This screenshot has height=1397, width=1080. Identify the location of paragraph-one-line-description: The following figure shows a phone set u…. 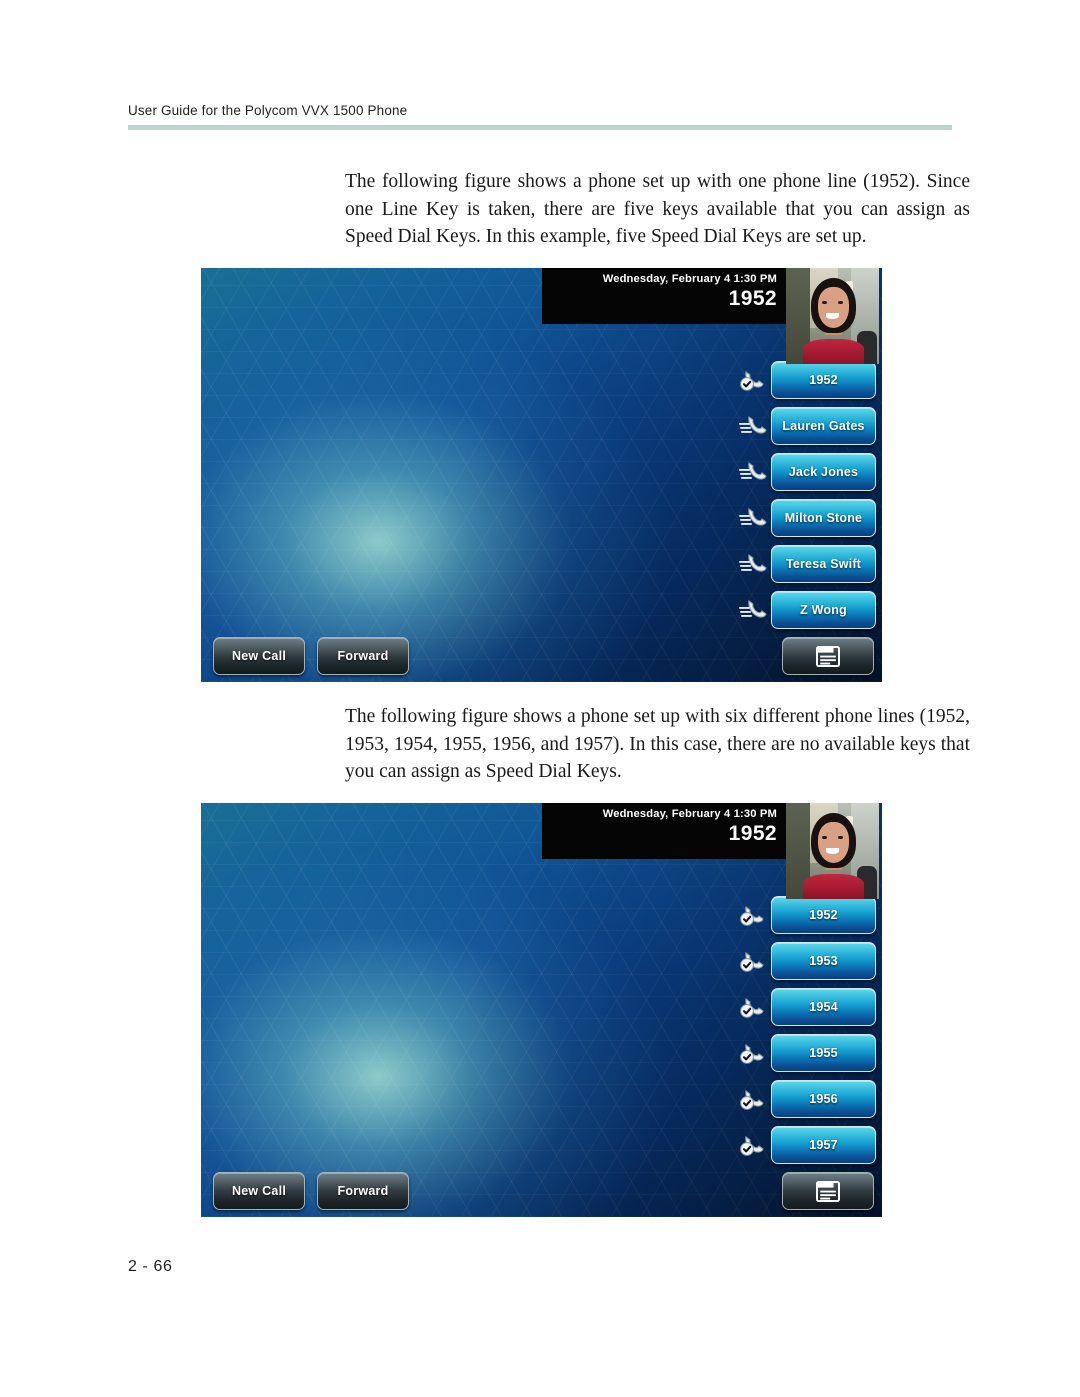
(657, 209).